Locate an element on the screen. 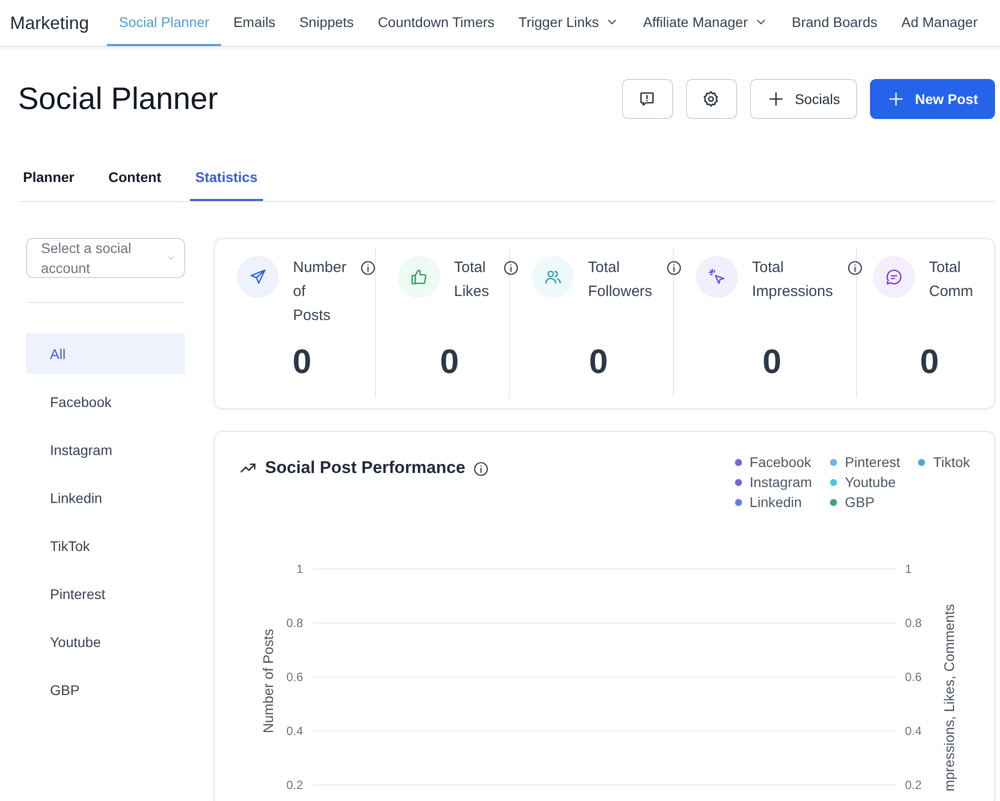 This screenshot has width=1000, height=801. chart-title: Social Post Performance is located at coordinates (365, 468).